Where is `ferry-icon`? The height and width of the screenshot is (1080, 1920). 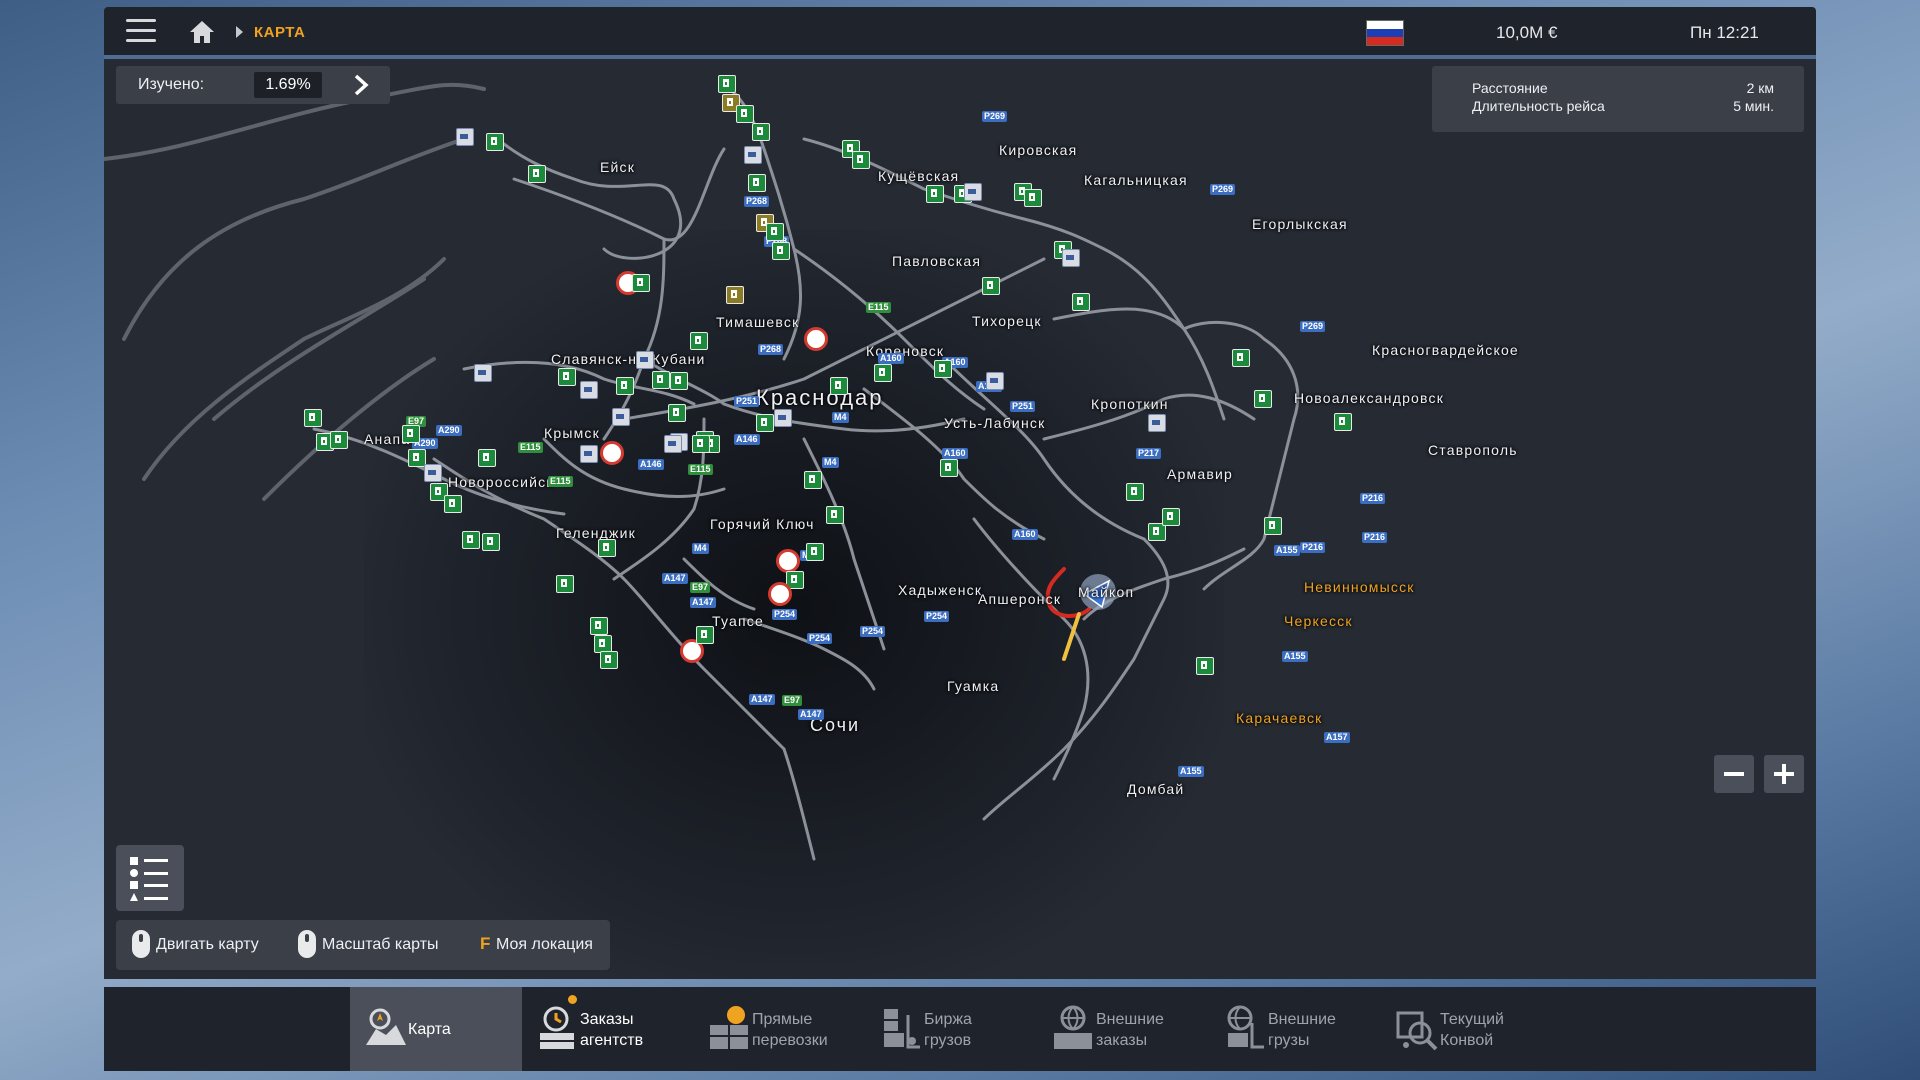
ferry-icon is located at coordinates (735, 295).